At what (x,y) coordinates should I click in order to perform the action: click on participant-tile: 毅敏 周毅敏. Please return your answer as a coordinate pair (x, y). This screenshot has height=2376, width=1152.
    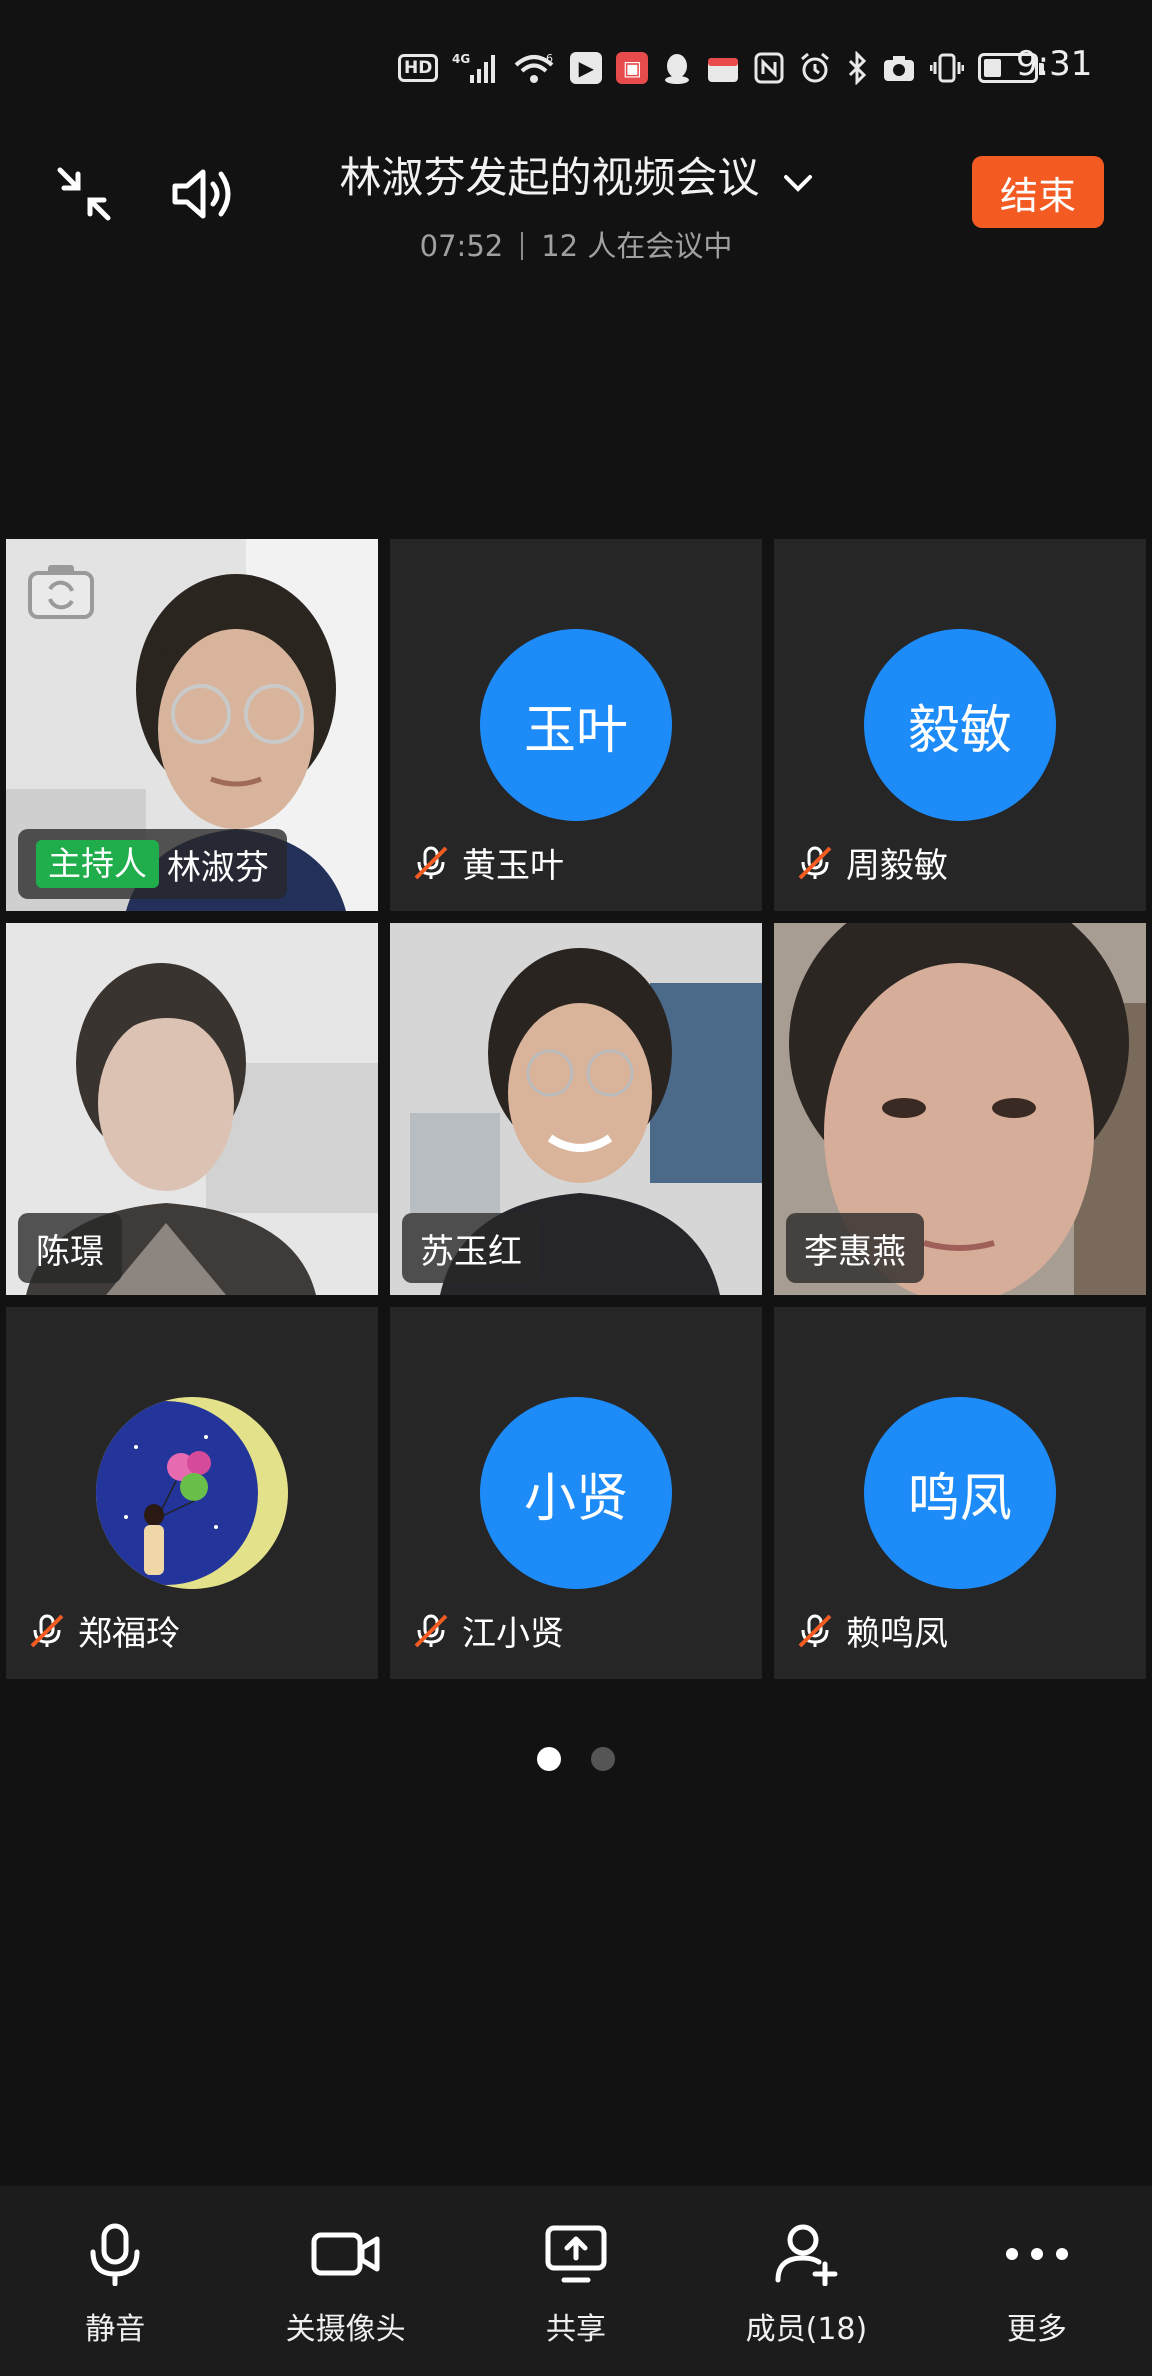
    Looking at the image, I should click on (960, 725).